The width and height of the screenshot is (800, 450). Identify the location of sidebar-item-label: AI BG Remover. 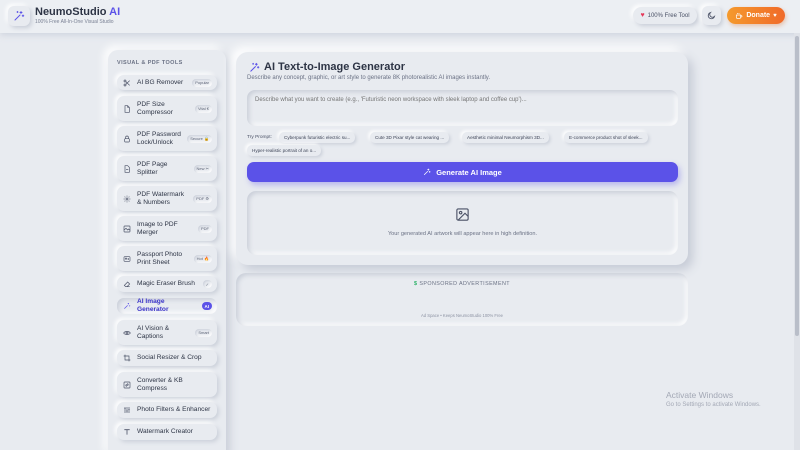
(160, 82).